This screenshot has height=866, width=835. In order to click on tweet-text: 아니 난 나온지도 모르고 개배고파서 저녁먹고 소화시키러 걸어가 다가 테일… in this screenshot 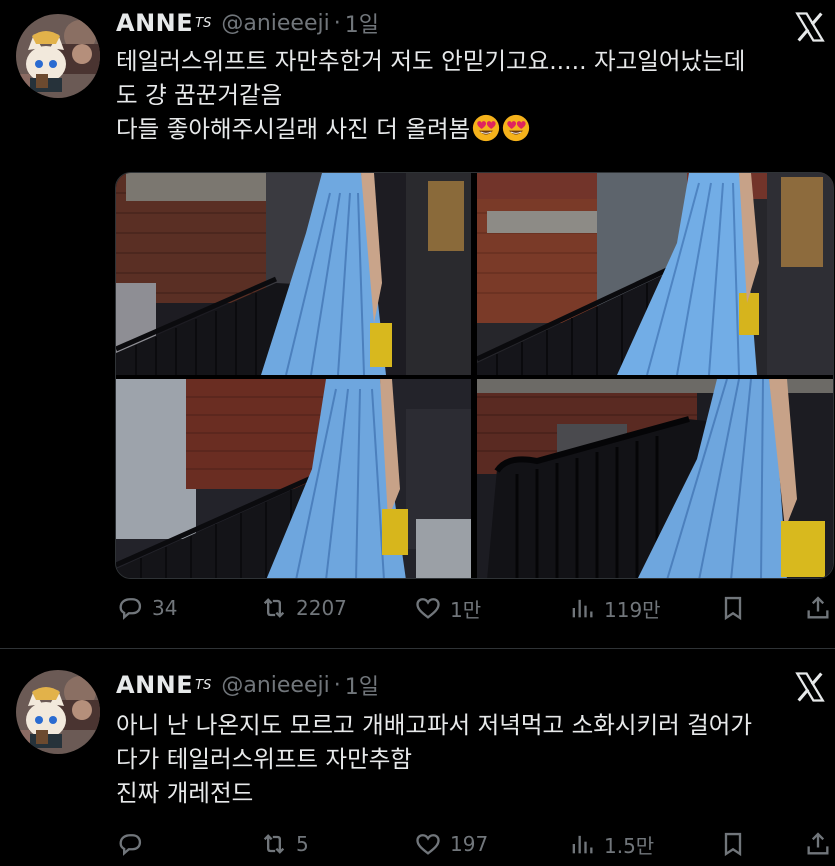, I will do `click(472, 759)`.